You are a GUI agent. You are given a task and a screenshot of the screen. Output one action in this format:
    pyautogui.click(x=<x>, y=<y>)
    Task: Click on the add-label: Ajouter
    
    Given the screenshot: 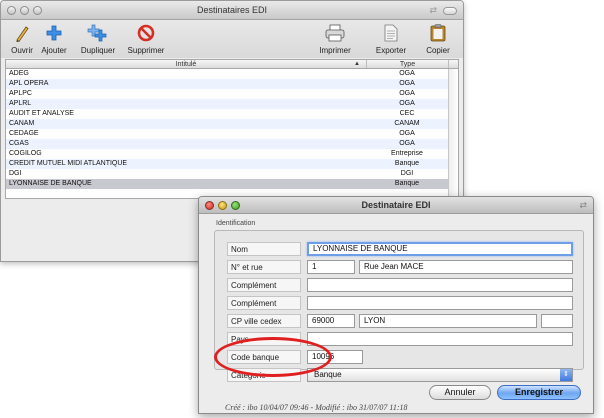 What is the action you would take?
    pyautogui.click(x=54, y=50)
    